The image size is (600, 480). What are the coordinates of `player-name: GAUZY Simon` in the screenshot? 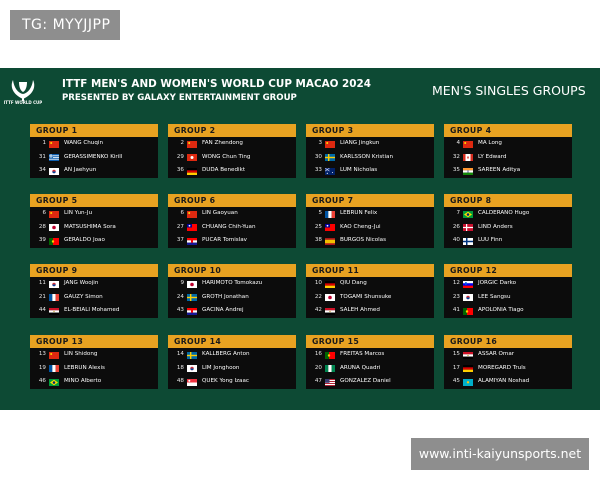 It's located at (83, 296).